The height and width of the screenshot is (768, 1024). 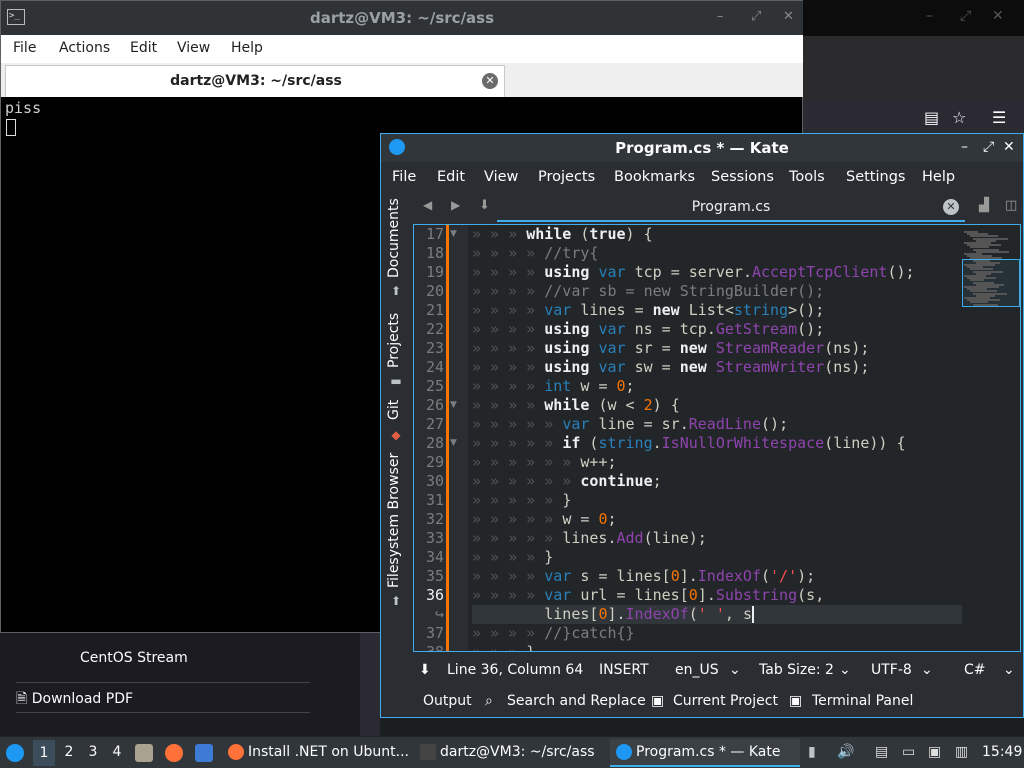 I want to click on split-view-icon: ◫, so click(x=1011, y=205).